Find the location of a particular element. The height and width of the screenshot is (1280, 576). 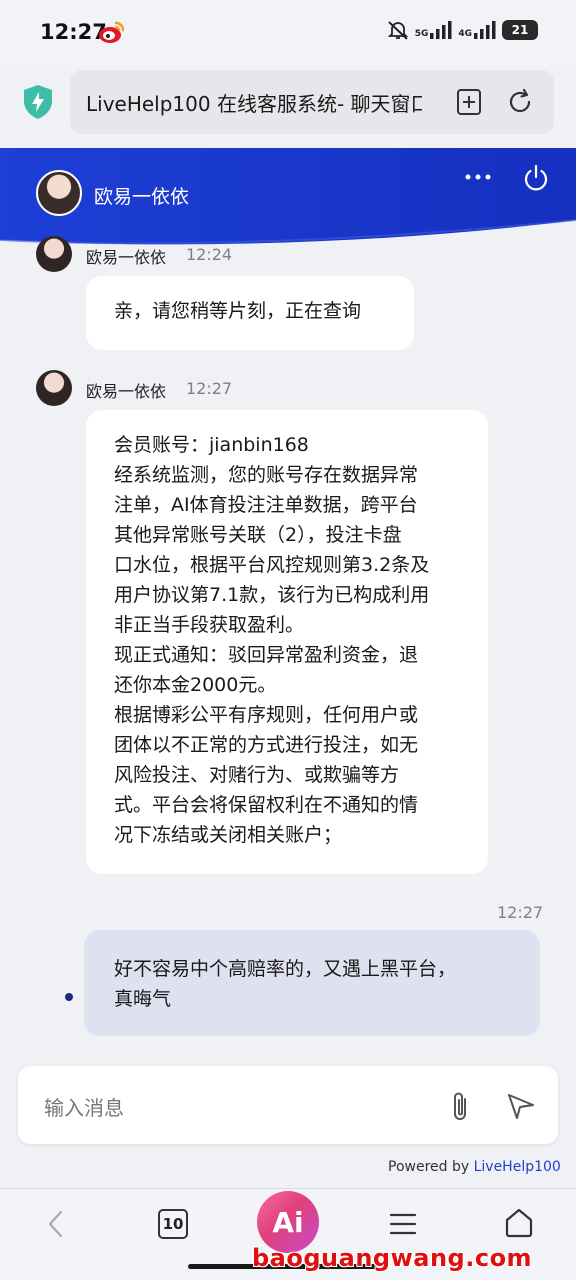

powered-brand-link: LiveHelp100 is located at coordinates (517, 1167).